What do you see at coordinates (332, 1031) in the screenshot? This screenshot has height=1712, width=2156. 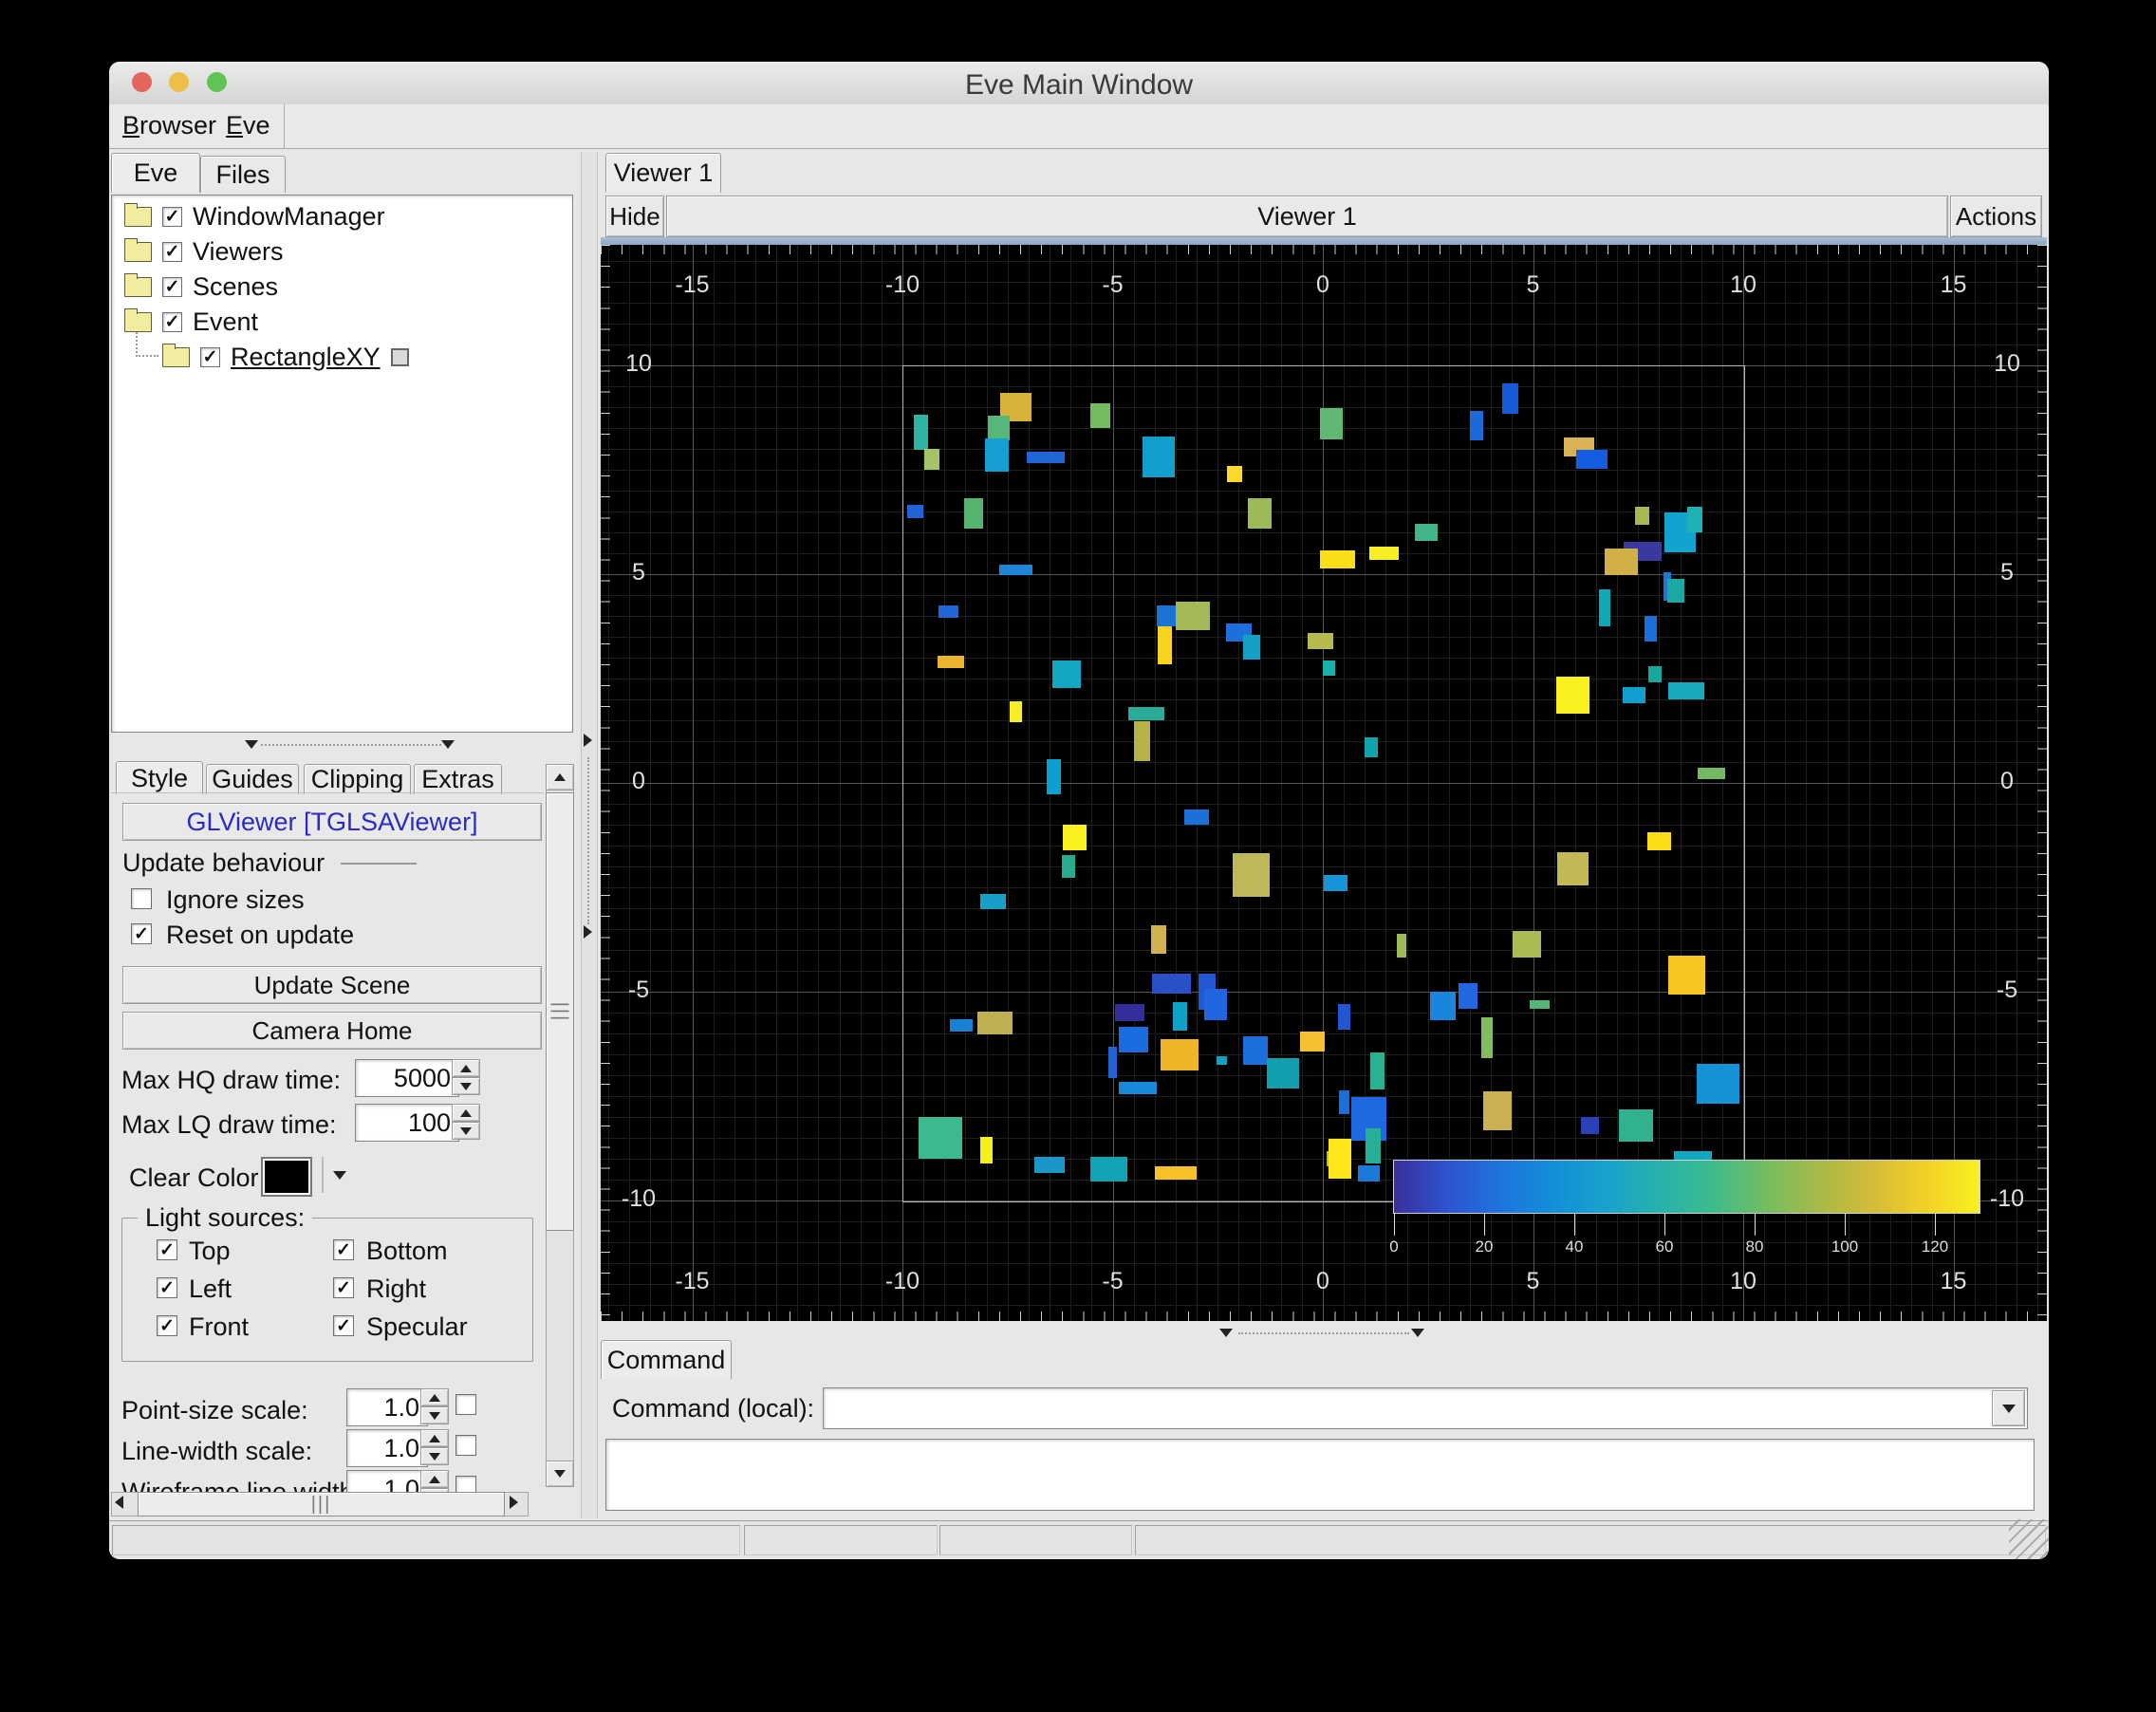 I see `camera-home-button: Camera Home` at bounding box center [332, 1031].